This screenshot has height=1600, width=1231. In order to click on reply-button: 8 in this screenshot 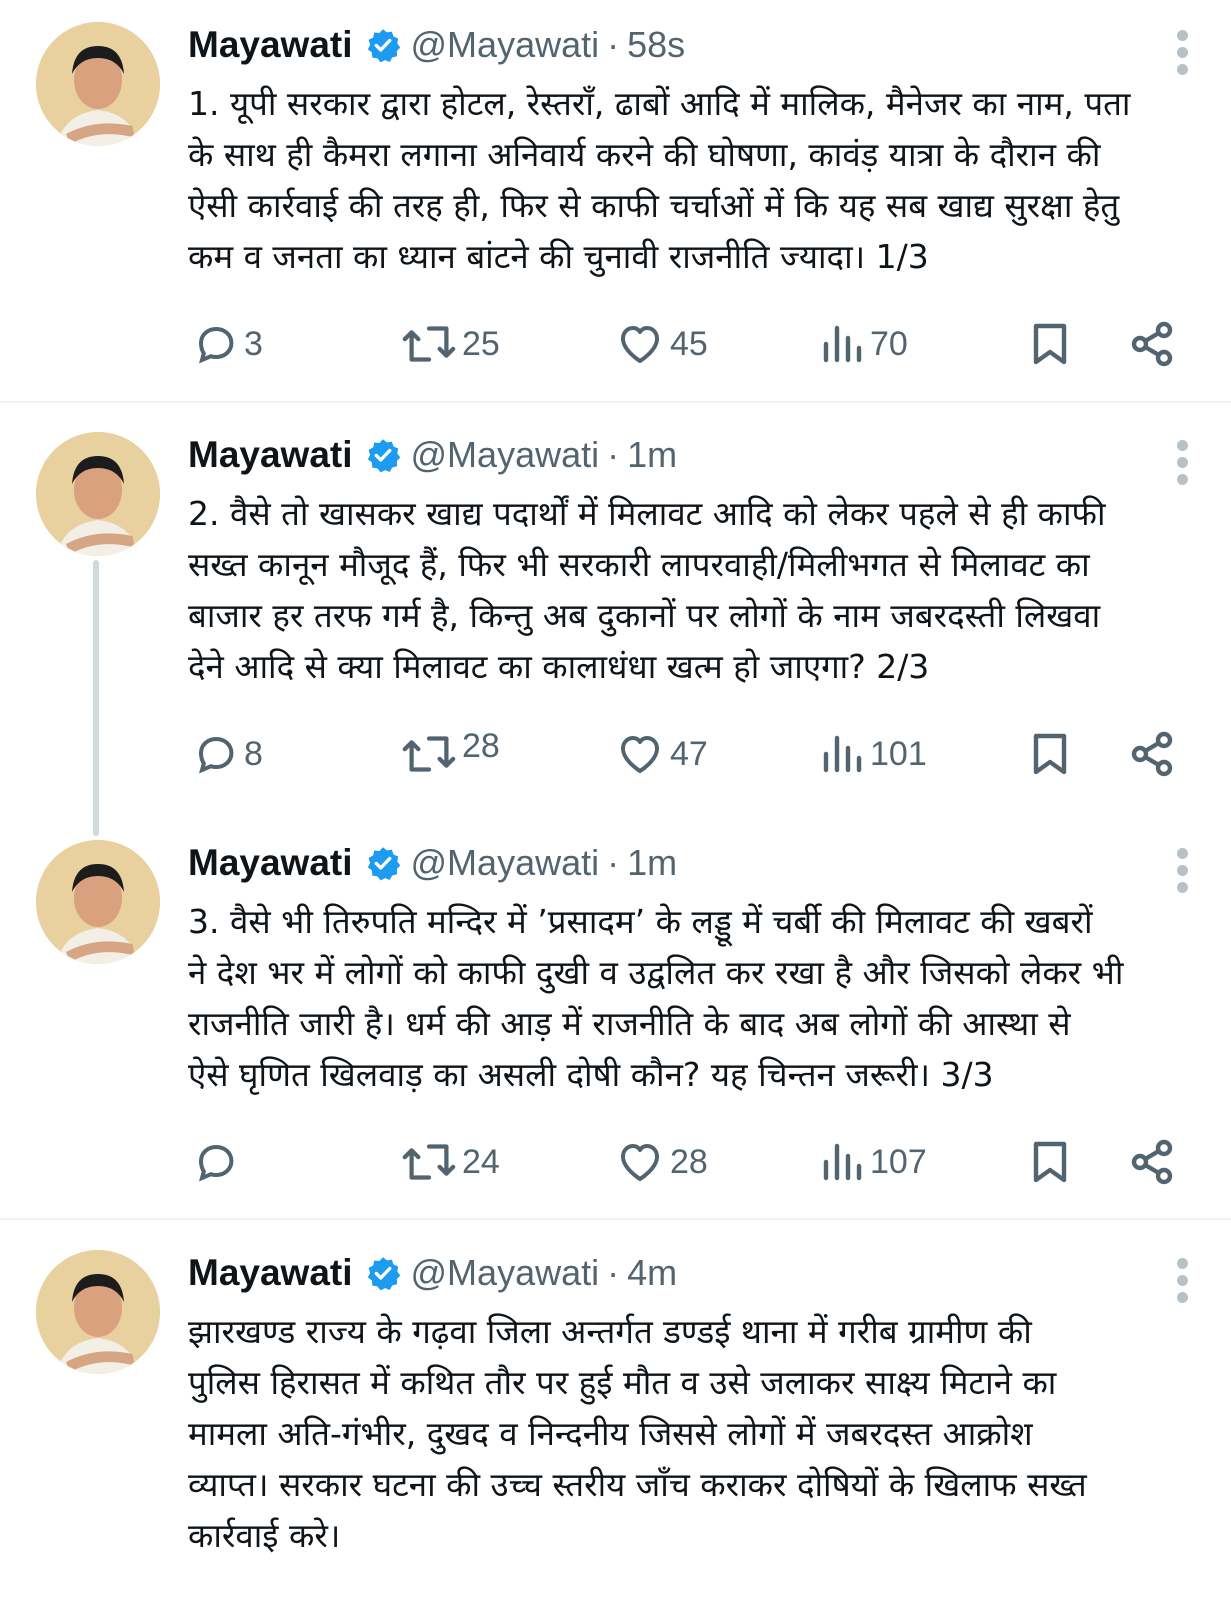, I will do `click(227, 754)`.